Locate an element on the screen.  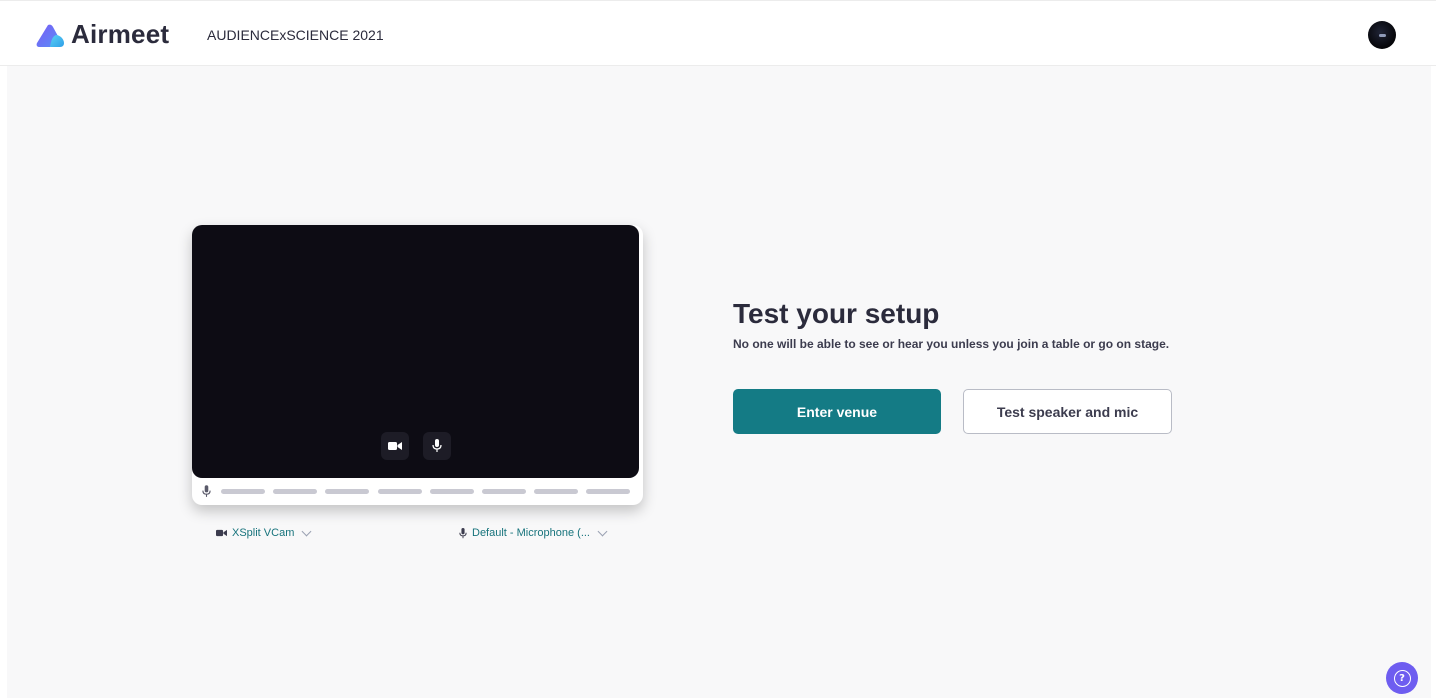
mic-level-meter is located at coordinates (417, 492).